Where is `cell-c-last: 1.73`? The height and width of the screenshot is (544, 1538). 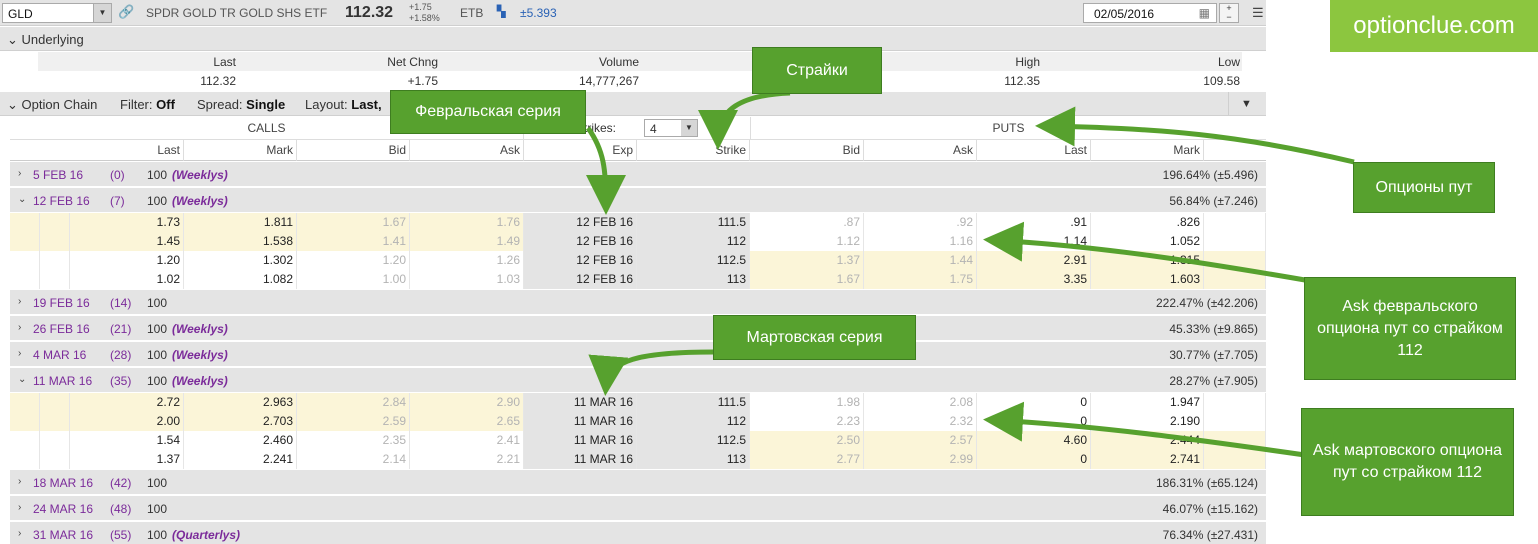
cell-c-last: 1.73 is located at coordinates (127, 222).